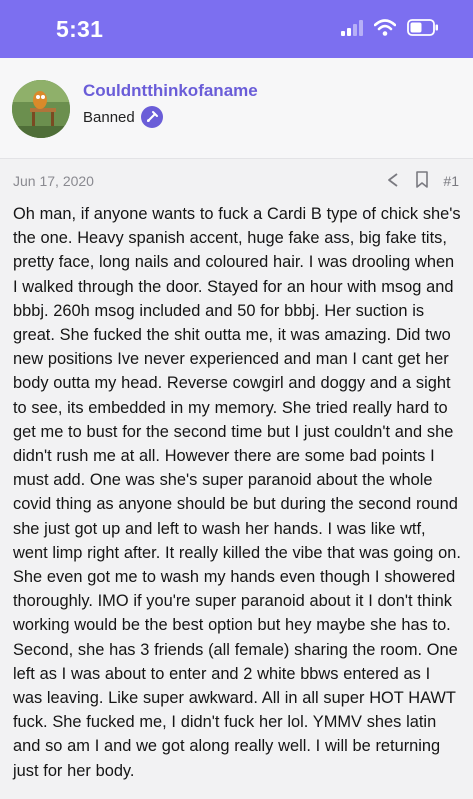 The height and width of the screenshot is (799, 473). I want to click on user-role-label: Banned, so click(109, 117).